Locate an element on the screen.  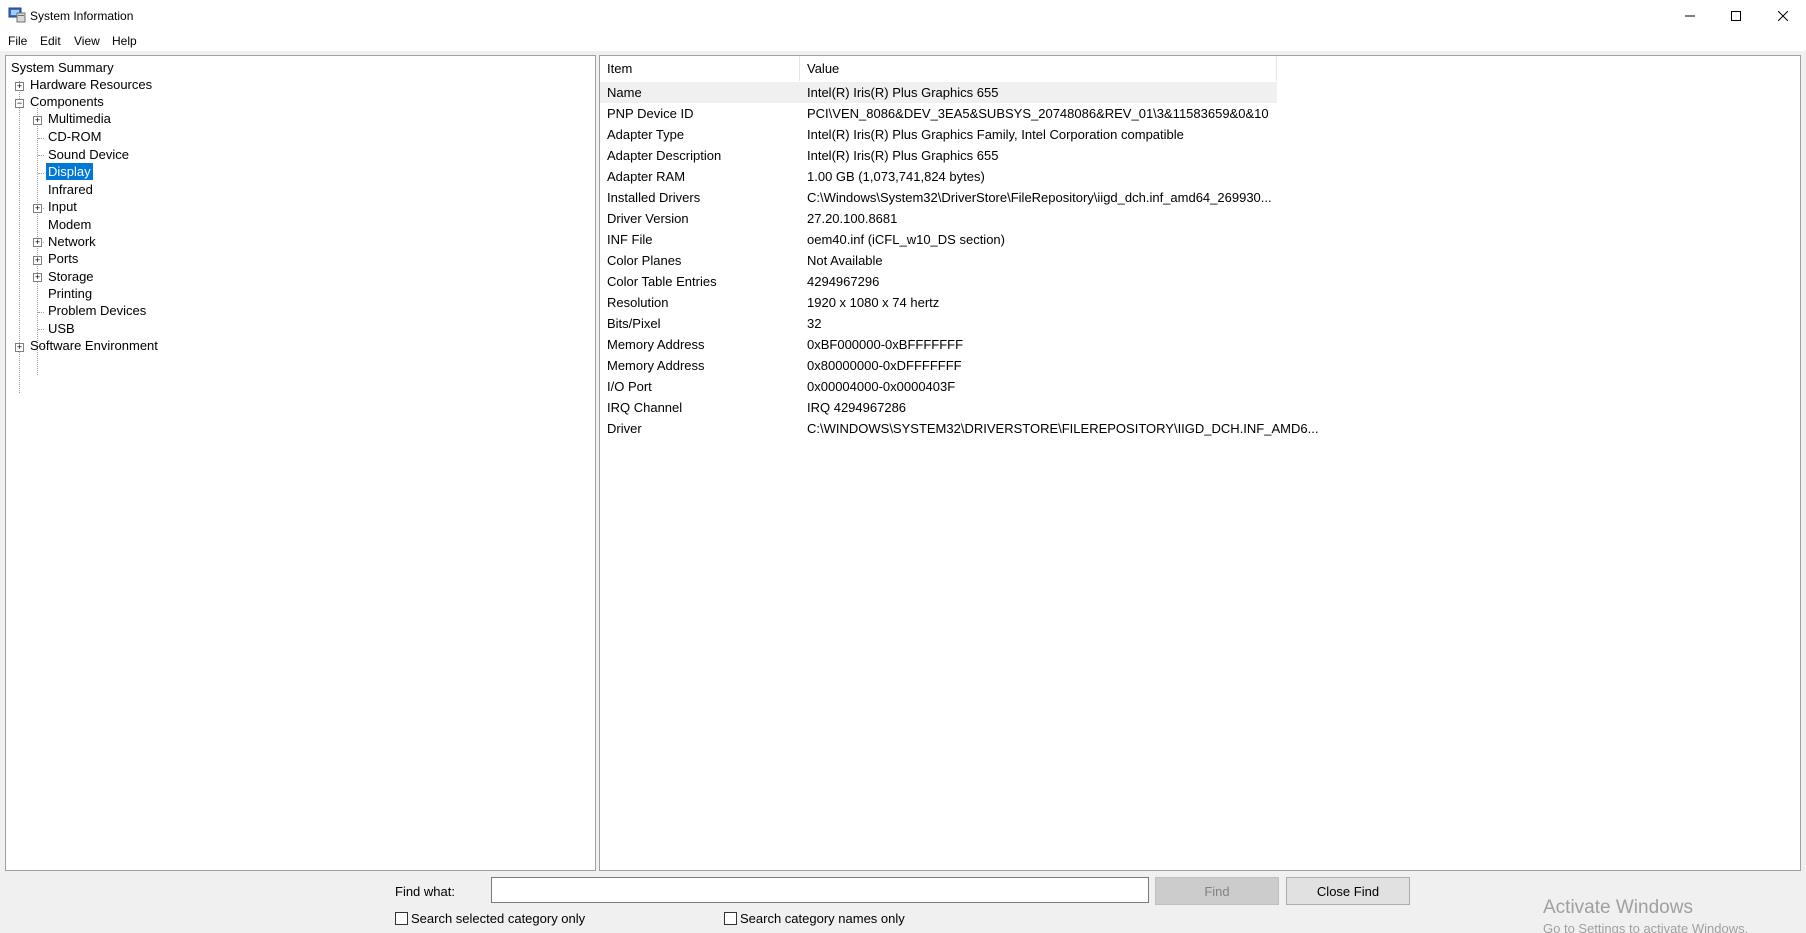
menu-view: View is located at coordinates (87, 41).